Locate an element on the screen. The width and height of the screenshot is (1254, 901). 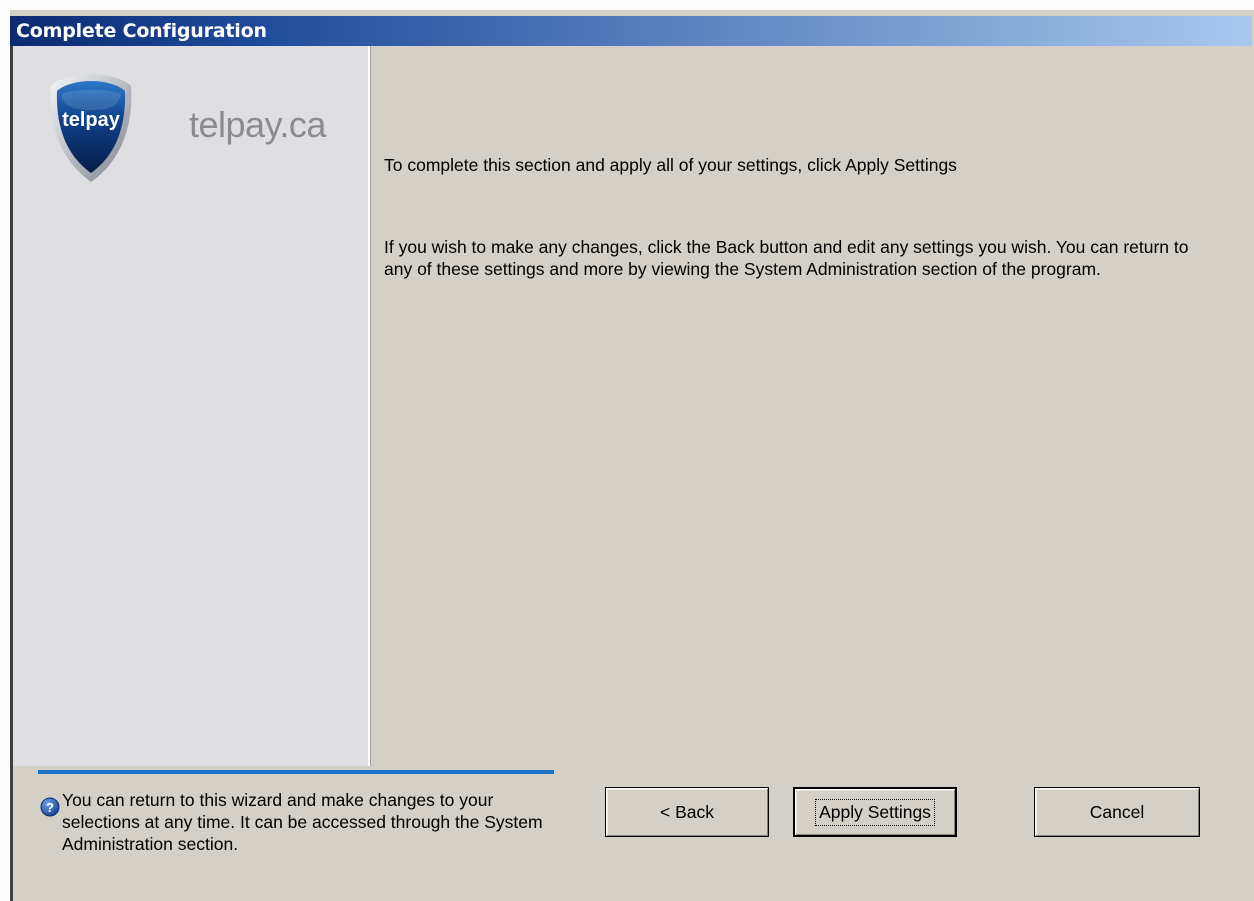
help-icon: ? is located at coordinates (50, 807).